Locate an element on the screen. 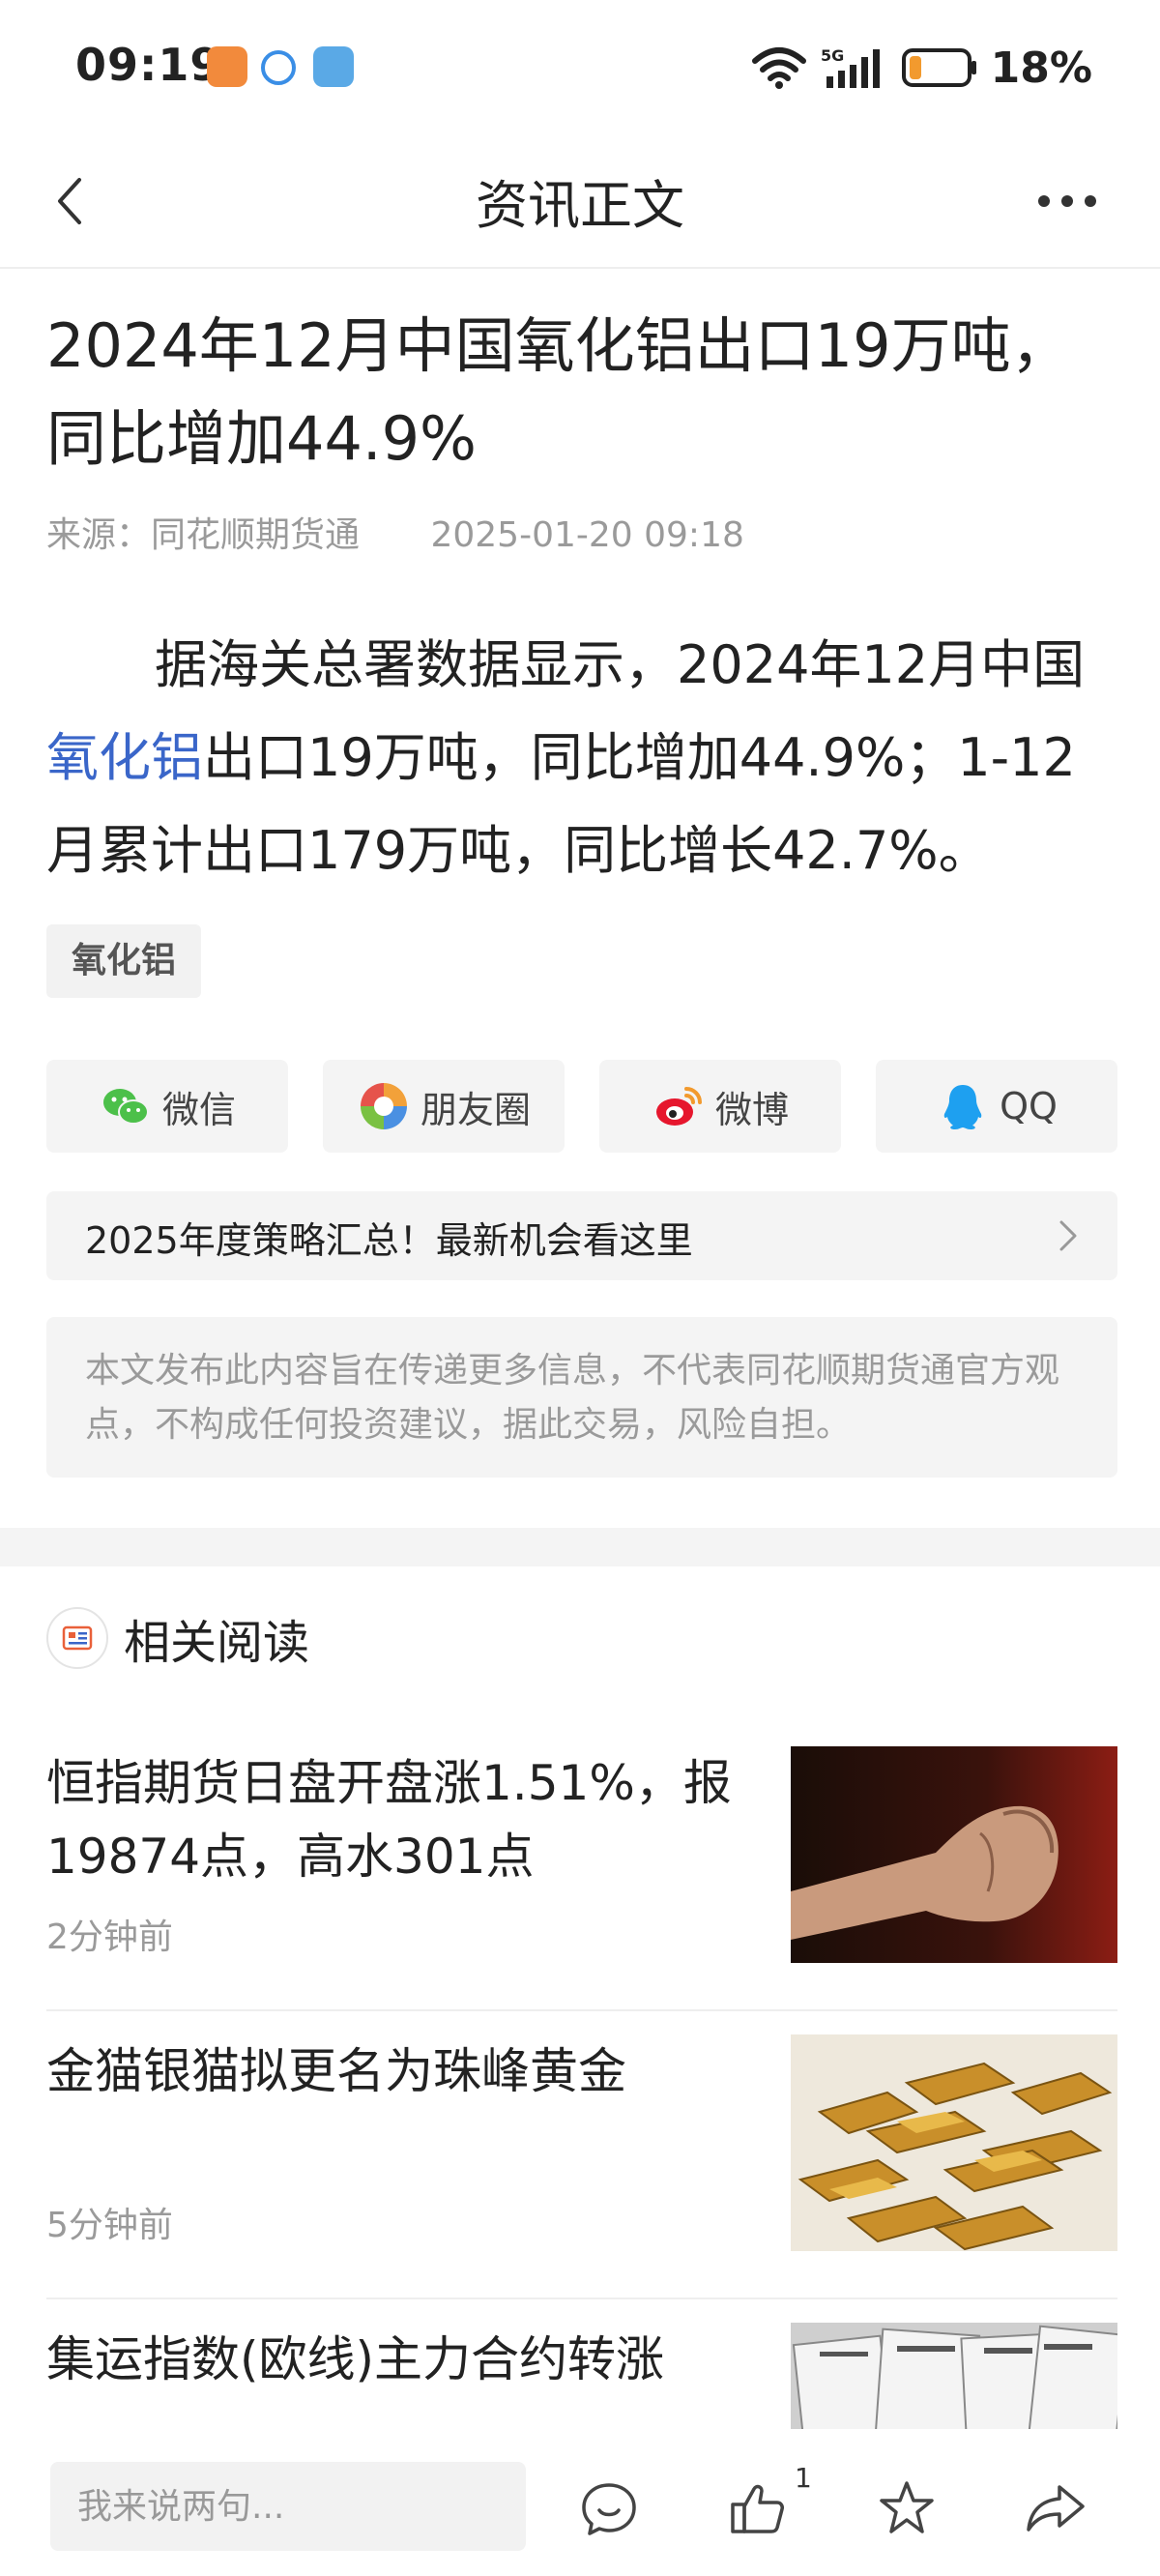 This screenshot has height=2576, width=1160. share-wechat-label: 微信 is located at coordinates (199, 1109).